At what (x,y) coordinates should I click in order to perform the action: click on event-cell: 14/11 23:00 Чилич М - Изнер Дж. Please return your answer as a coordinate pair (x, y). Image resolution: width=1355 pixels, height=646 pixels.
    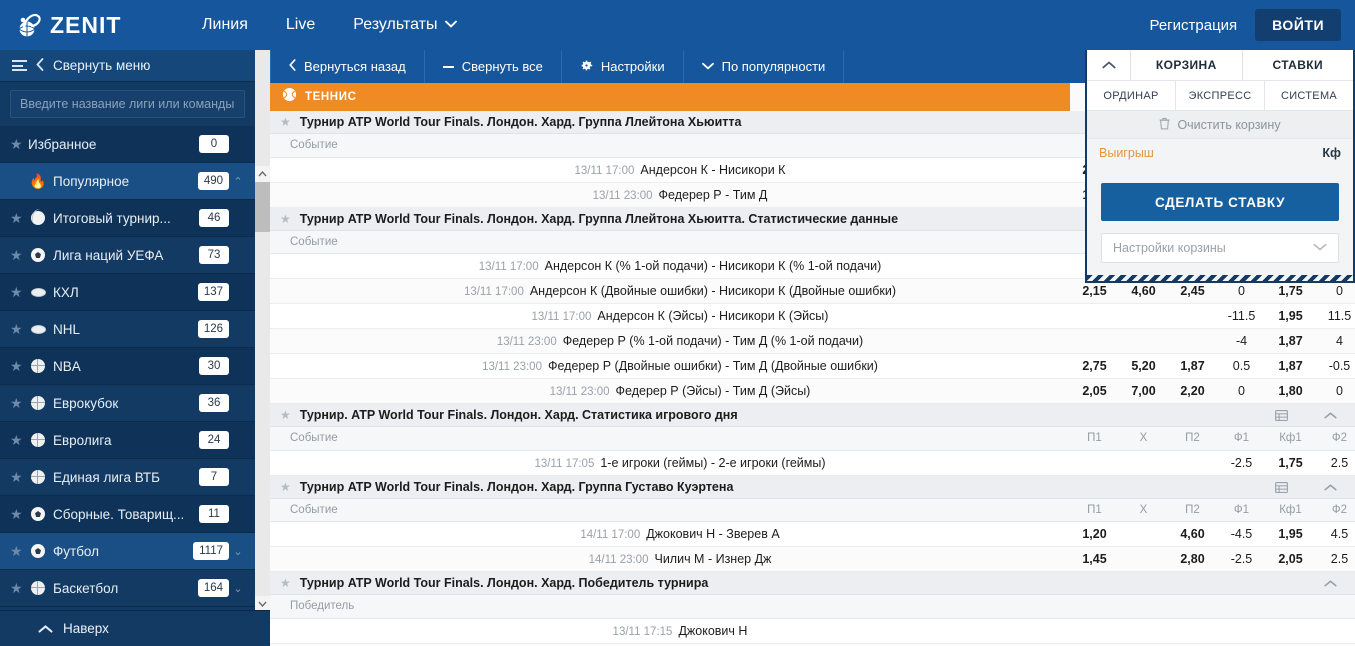
    Looking at the image, I should click on (670, 559).